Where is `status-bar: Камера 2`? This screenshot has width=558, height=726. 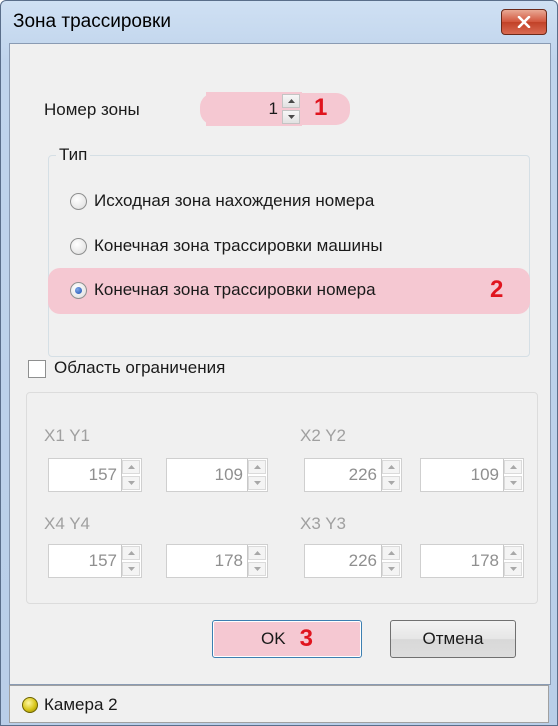
status-bar: Камера 2 is located at coordinates (279, 704).